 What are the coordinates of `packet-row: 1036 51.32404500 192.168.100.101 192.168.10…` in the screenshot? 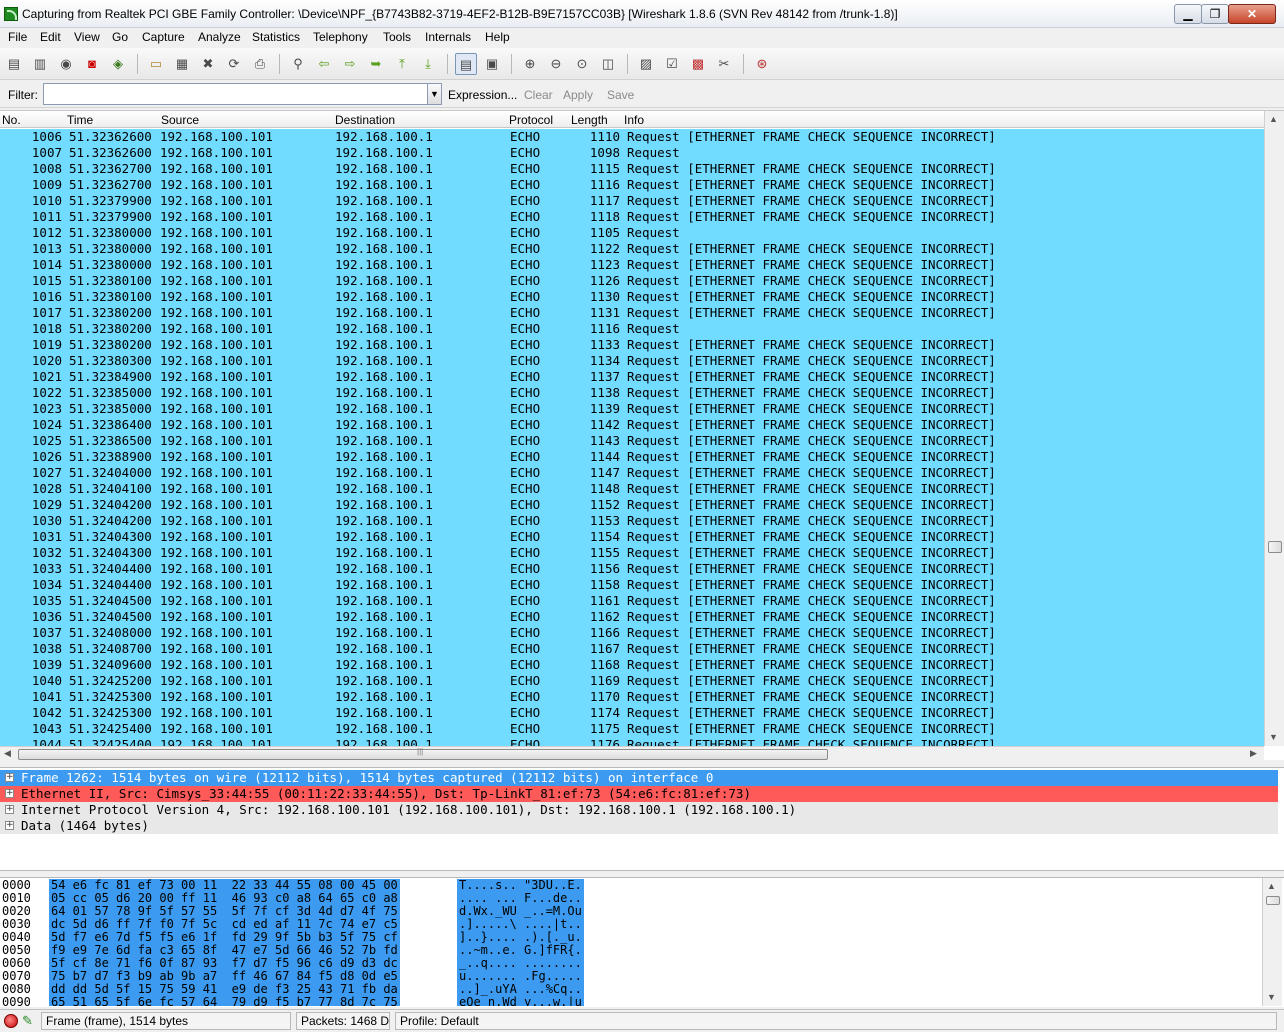 It's located at (632, 617).